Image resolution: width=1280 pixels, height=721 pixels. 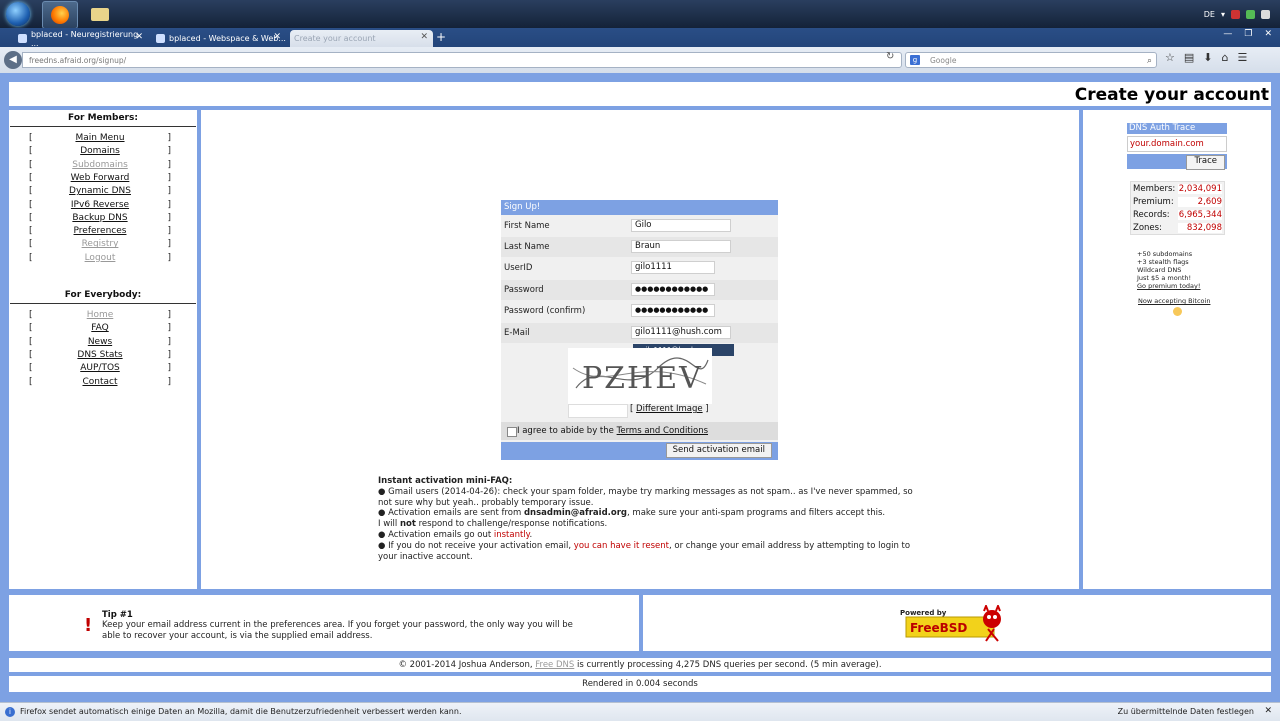 I want to click on members-item: [Subdomains], so click(x=100, y=166).